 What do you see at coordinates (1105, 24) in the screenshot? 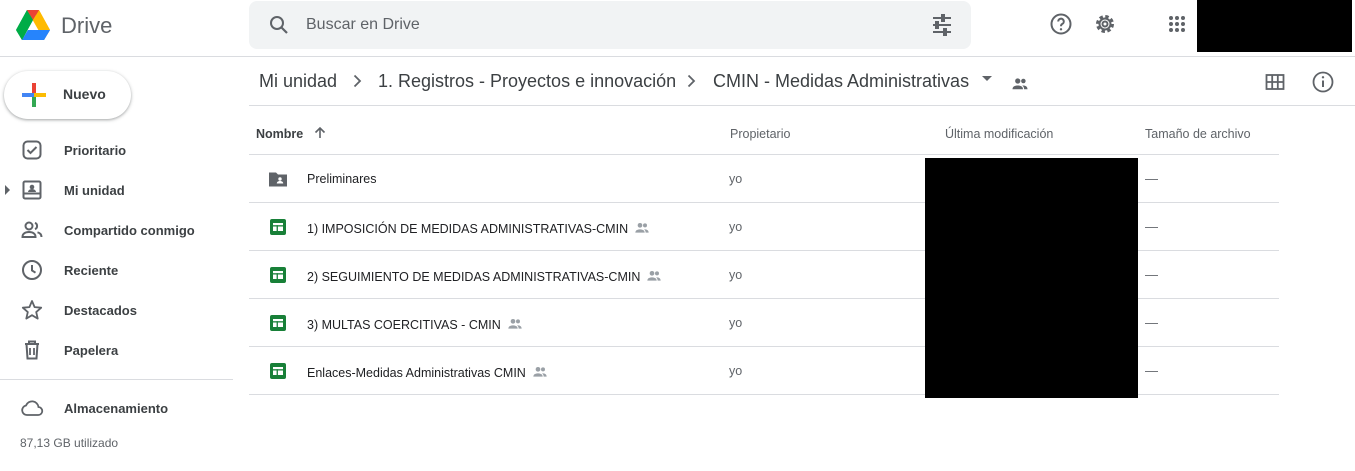
I see `gear-icon` at bounding box center [1105, 24].